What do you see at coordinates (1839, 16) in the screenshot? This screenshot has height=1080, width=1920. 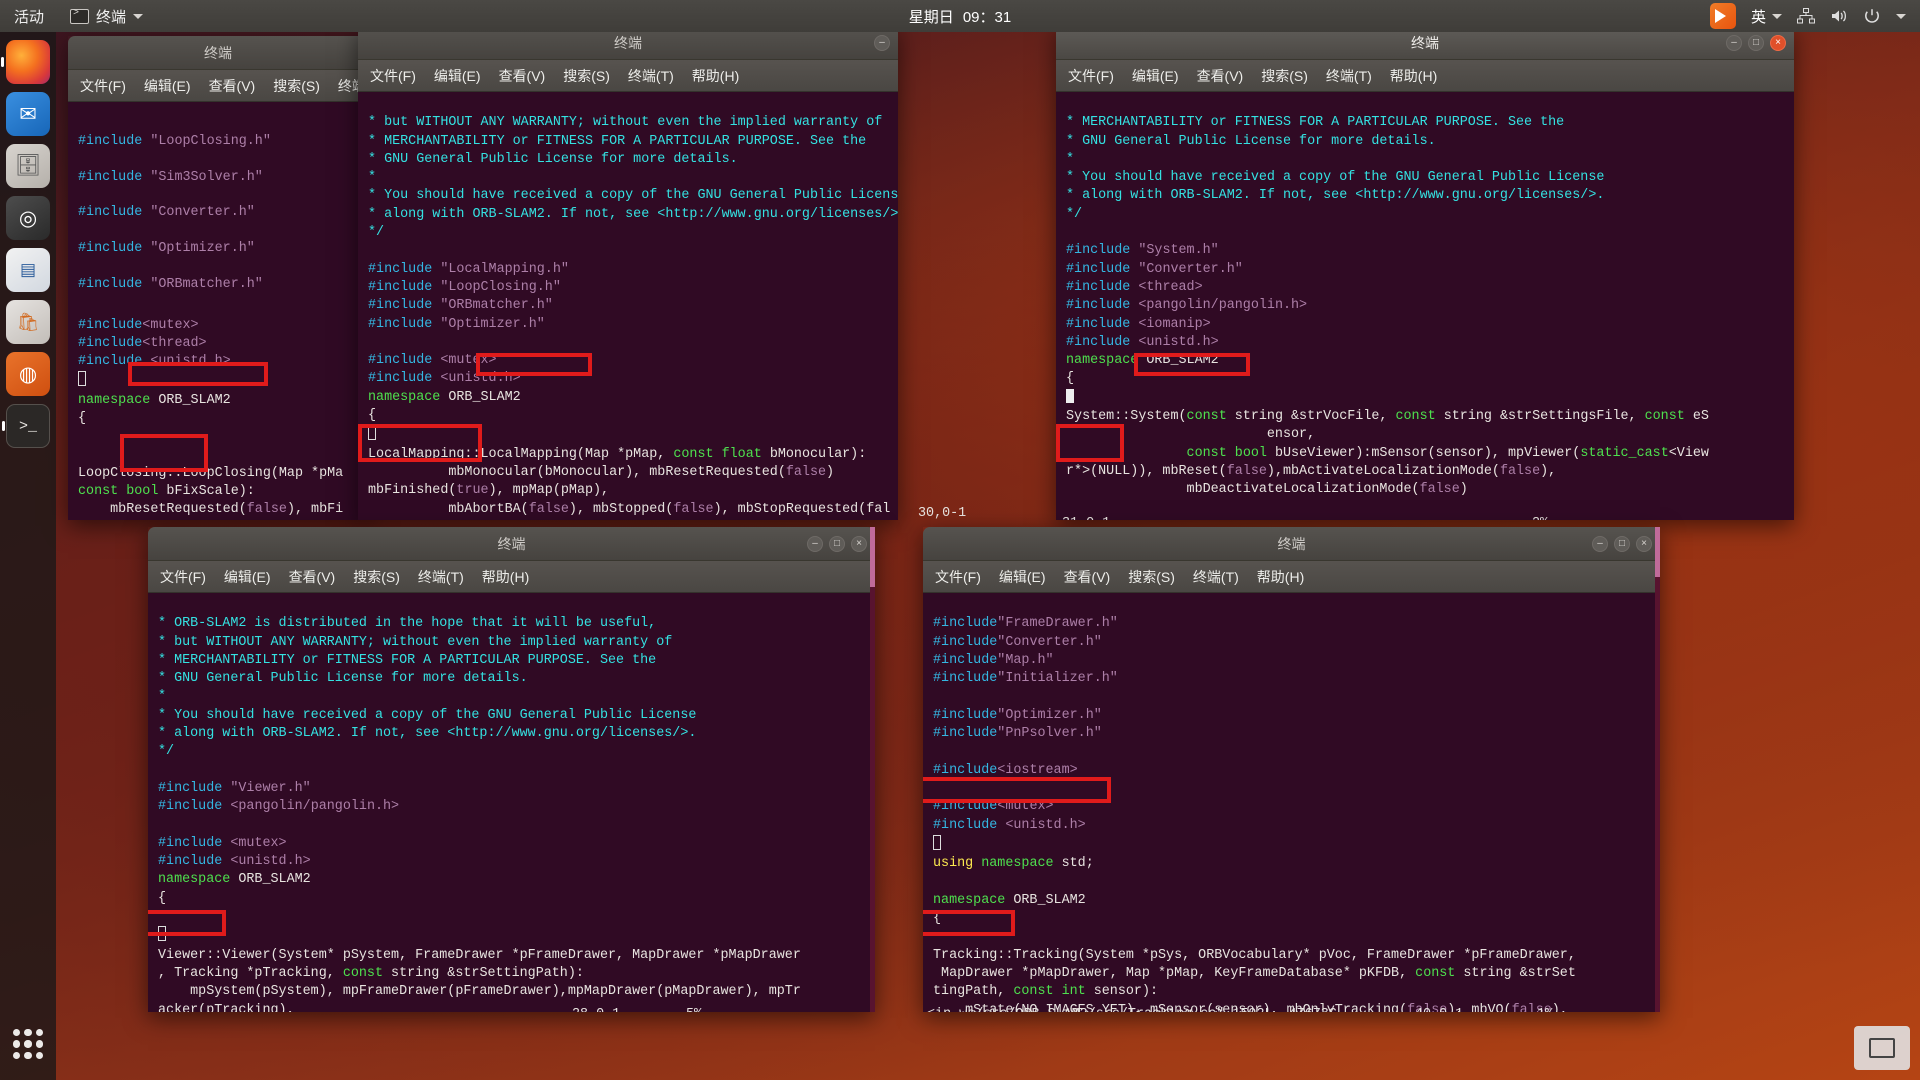 I see `volume-icon` at bounding box center [1839, 16].